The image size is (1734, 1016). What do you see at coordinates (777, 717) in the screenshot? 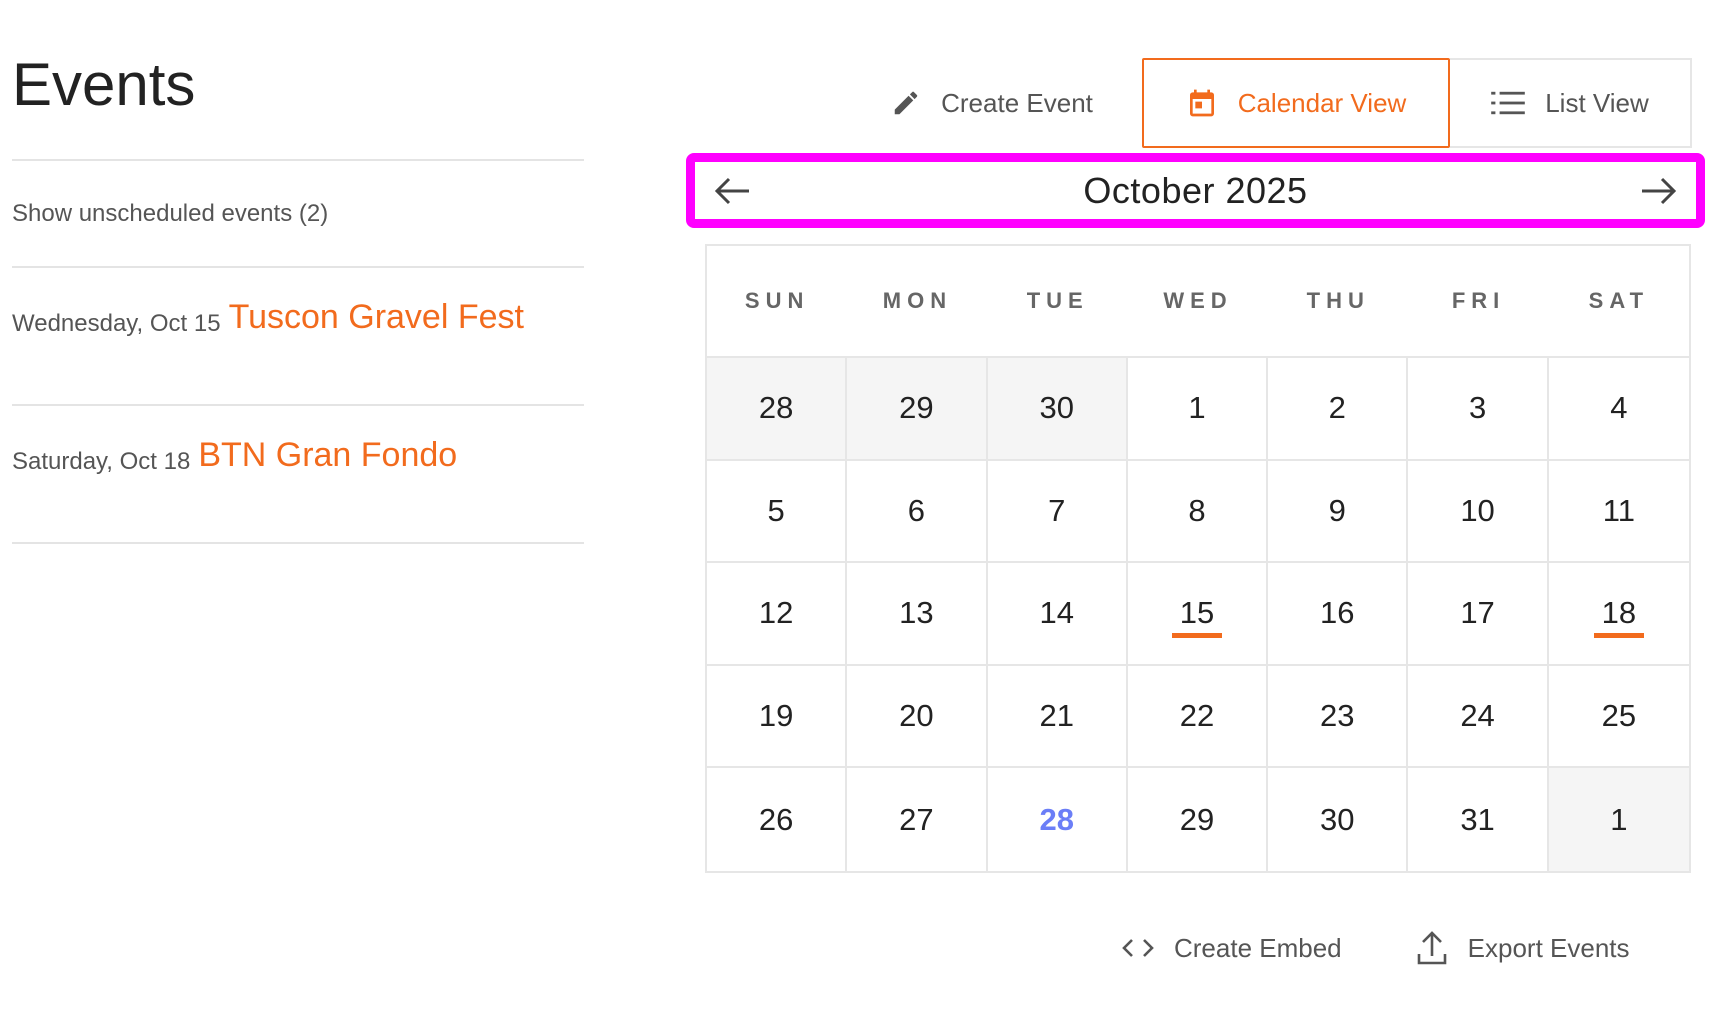
I see `calendar-day: 19` at bounding box center [777, 717].